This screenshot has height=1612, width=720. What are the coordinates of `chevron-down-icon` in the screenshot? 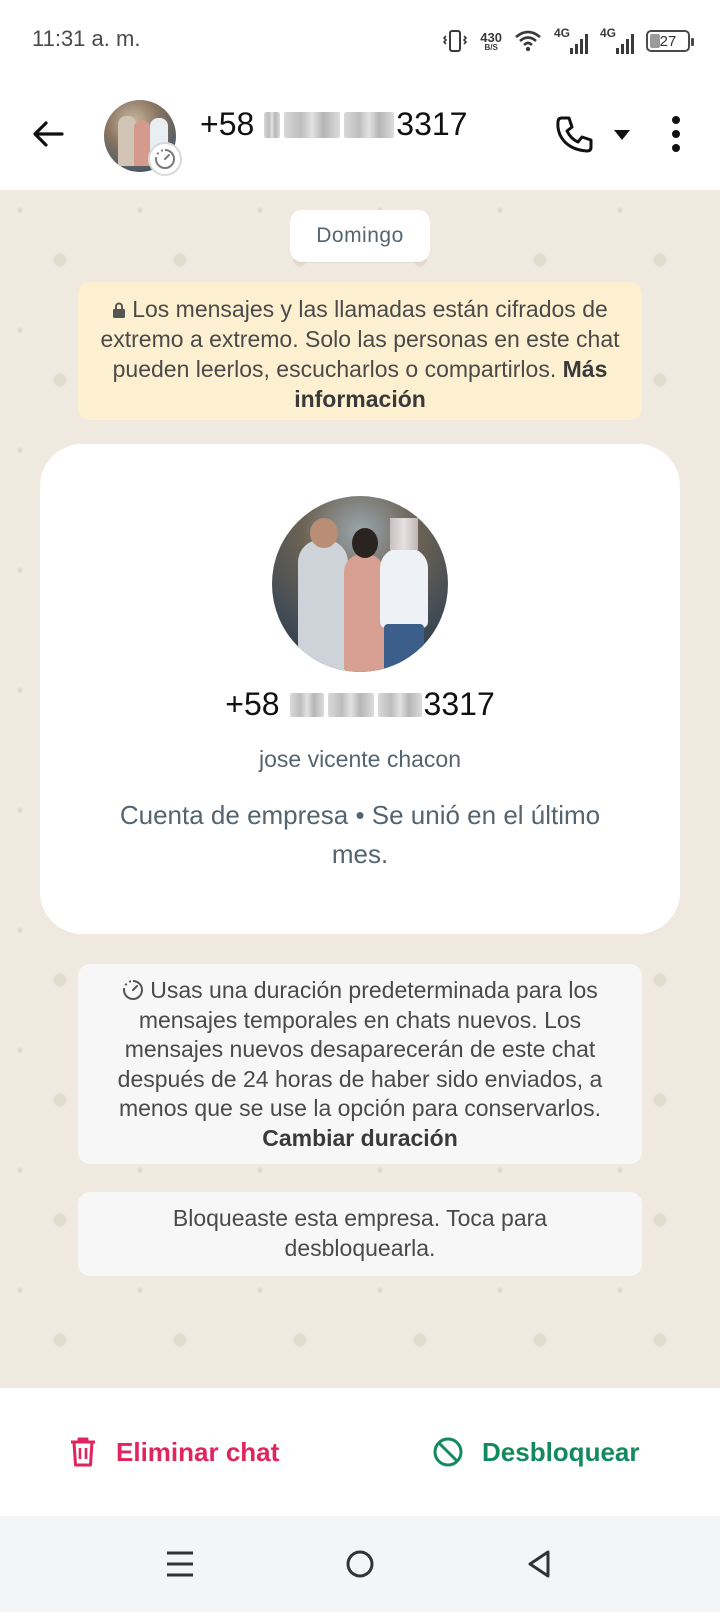 It's located at (622, 135).